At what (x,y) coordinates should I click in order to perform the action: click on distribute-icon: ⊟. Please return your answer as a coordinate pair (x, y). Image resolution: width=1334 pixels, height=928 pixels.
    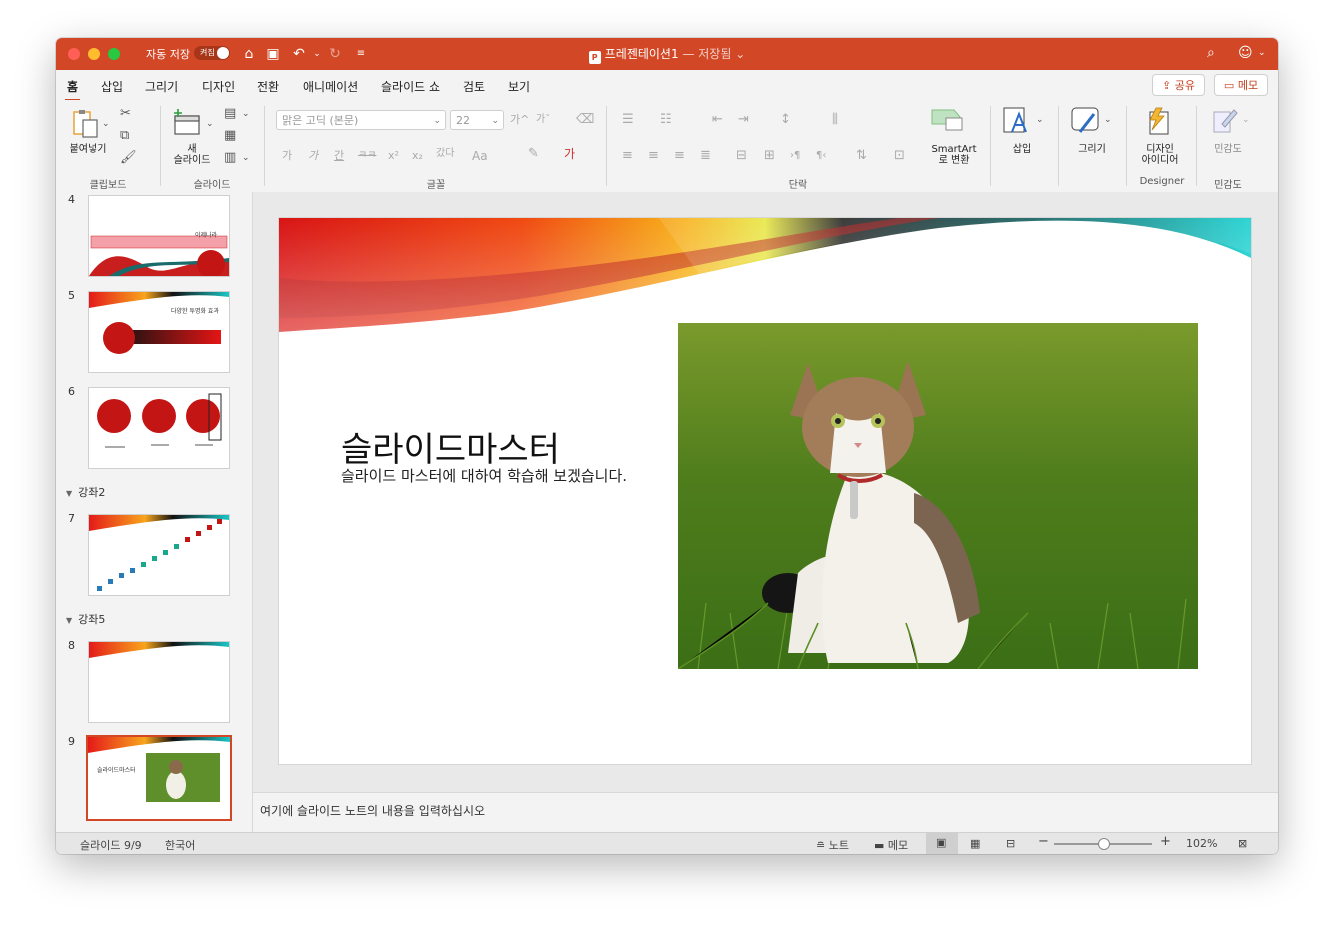
    Looking at the image, I should click on (741, 156).